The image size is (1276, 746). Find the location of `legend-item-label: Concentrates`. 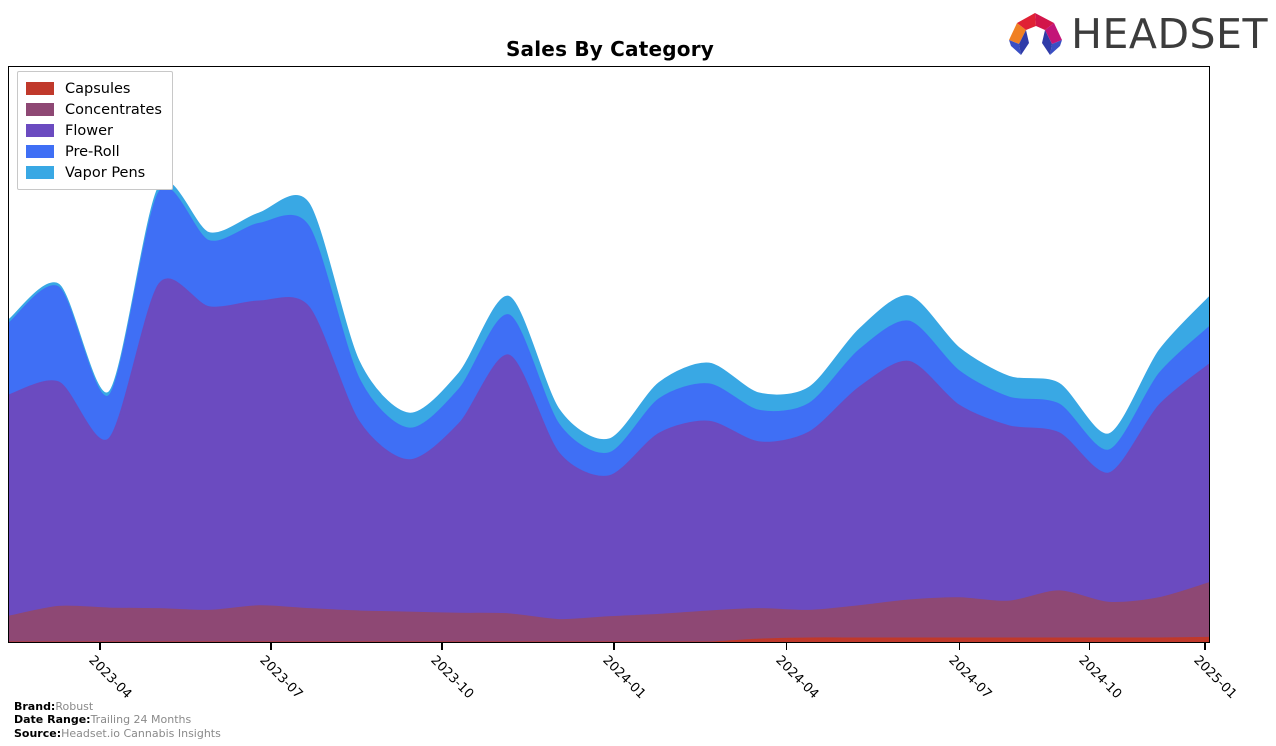

legend-item-label: Concentrates is located at coordinates (113, 109).